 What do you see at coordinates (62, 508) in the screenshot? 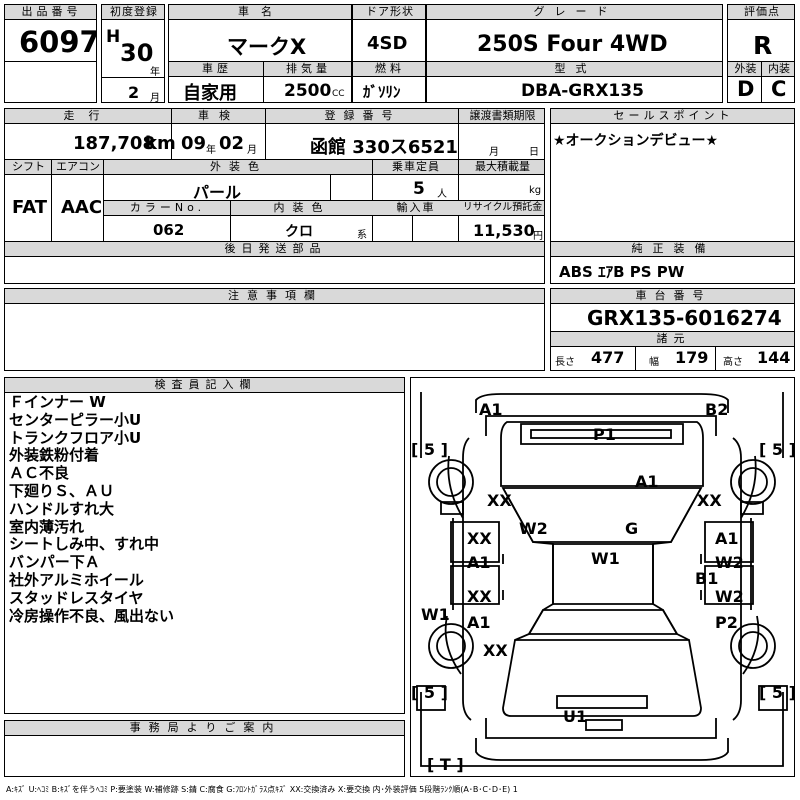
I see `inspector-note-line: ハンドルすれ大` at bounding box center [62, 508].